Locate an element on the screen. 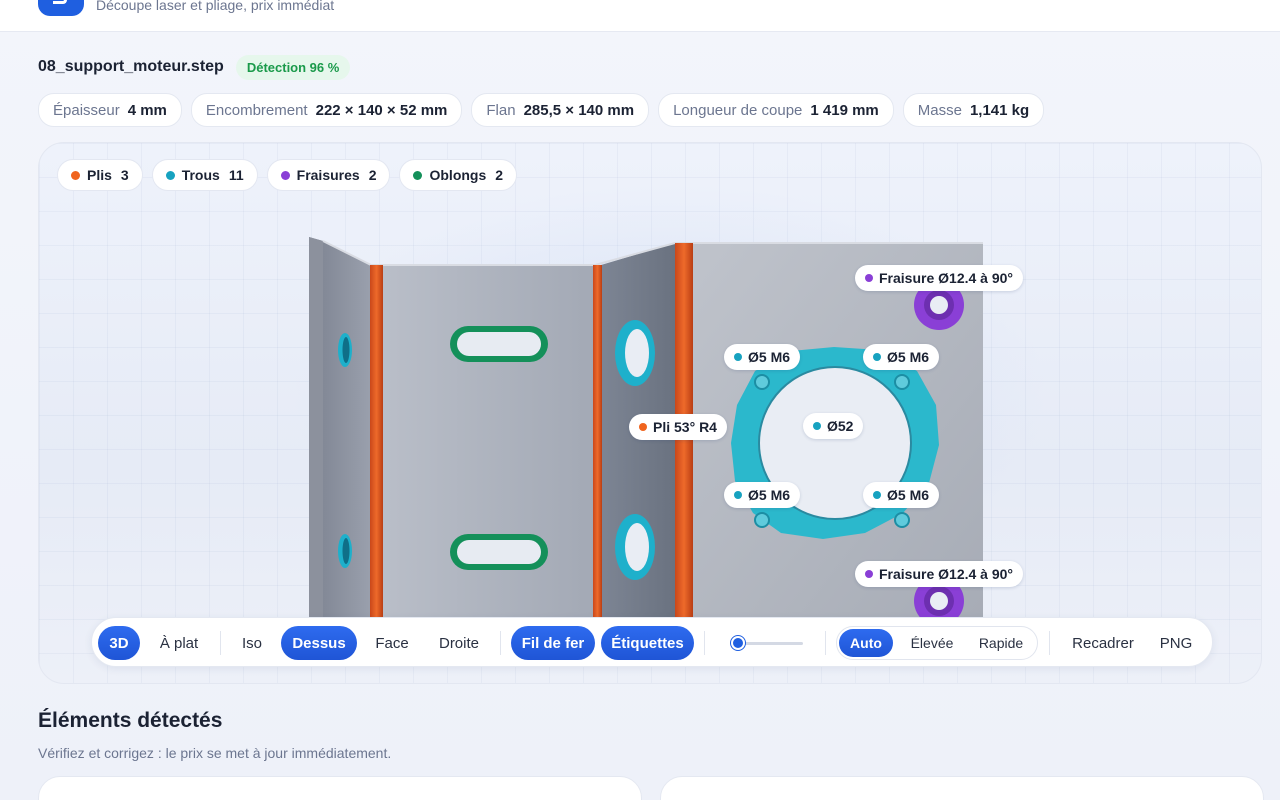 The height and width of the screenshot is (800, 1280). metric-value: 4 mm is located at coordinates (147, 110).